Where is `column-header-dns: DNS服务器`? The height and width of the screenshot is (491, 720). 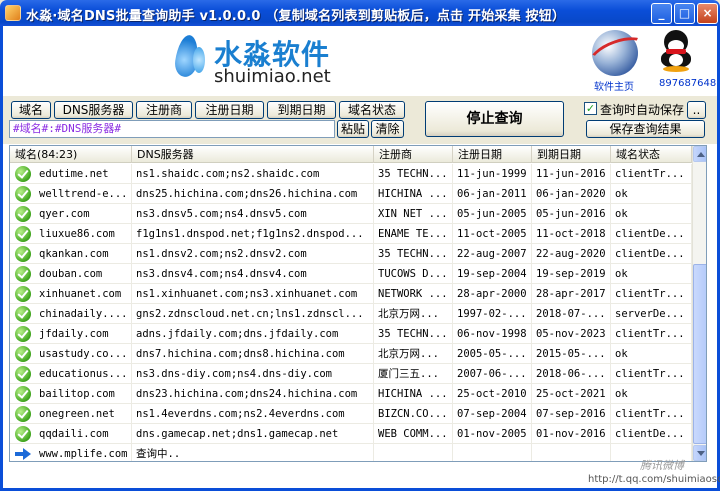
column-header-dns: DNS服务器 is located at coordinates (253, 154).